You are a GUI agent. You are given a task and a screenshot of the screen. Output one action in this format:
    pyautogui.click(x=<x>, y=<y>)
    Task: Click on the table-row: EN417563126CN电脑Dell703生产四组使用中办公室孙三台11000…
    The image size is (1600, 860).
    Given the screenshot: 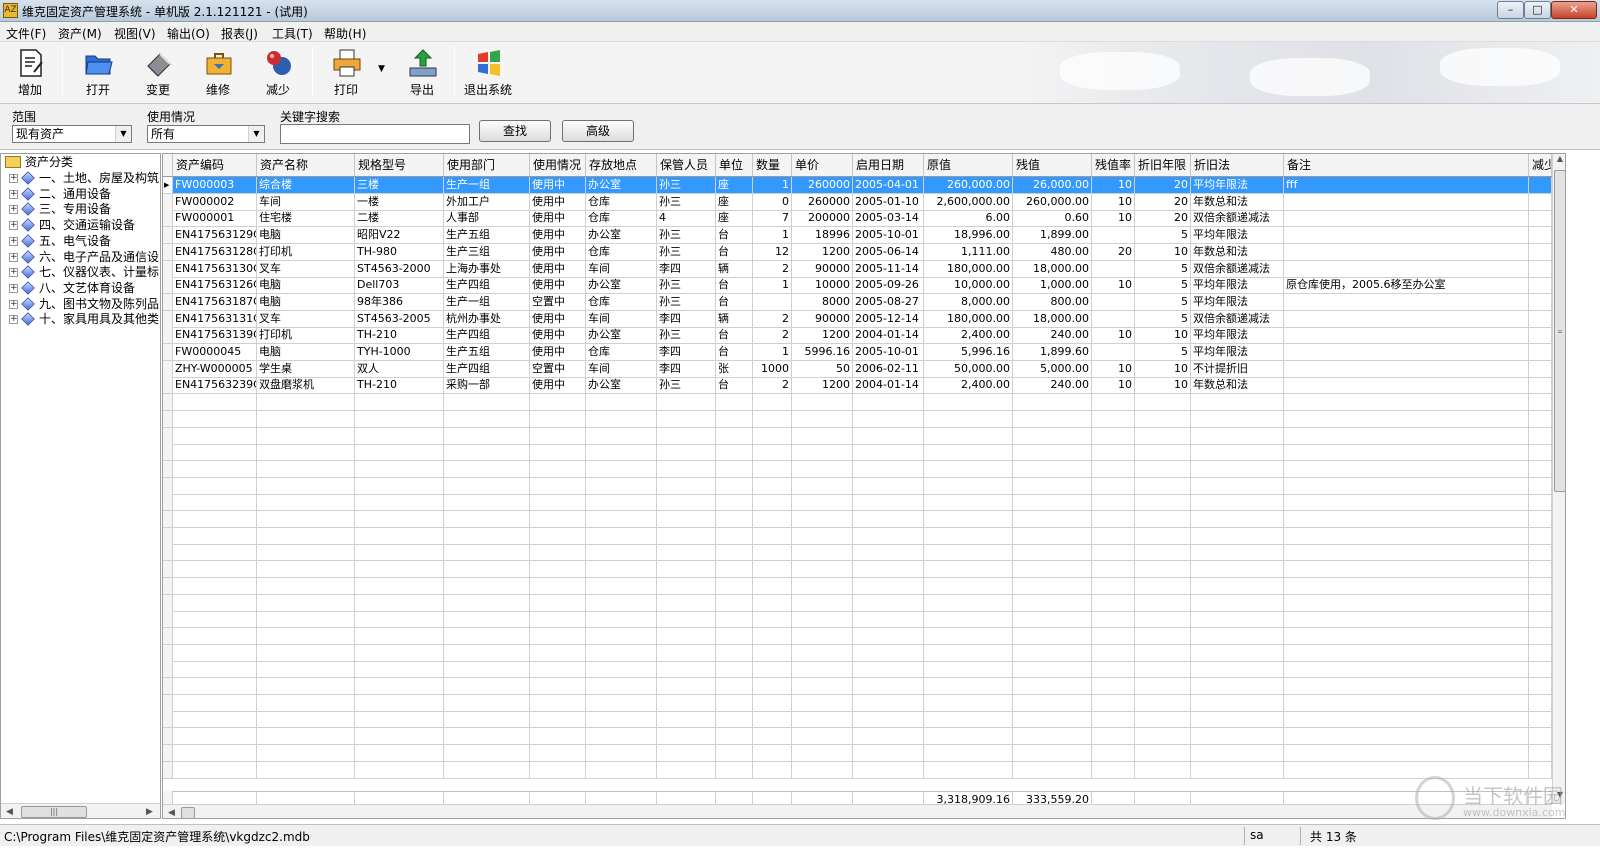 What is the action you would take?
    pyautogui.click(x=858, y=286)
    